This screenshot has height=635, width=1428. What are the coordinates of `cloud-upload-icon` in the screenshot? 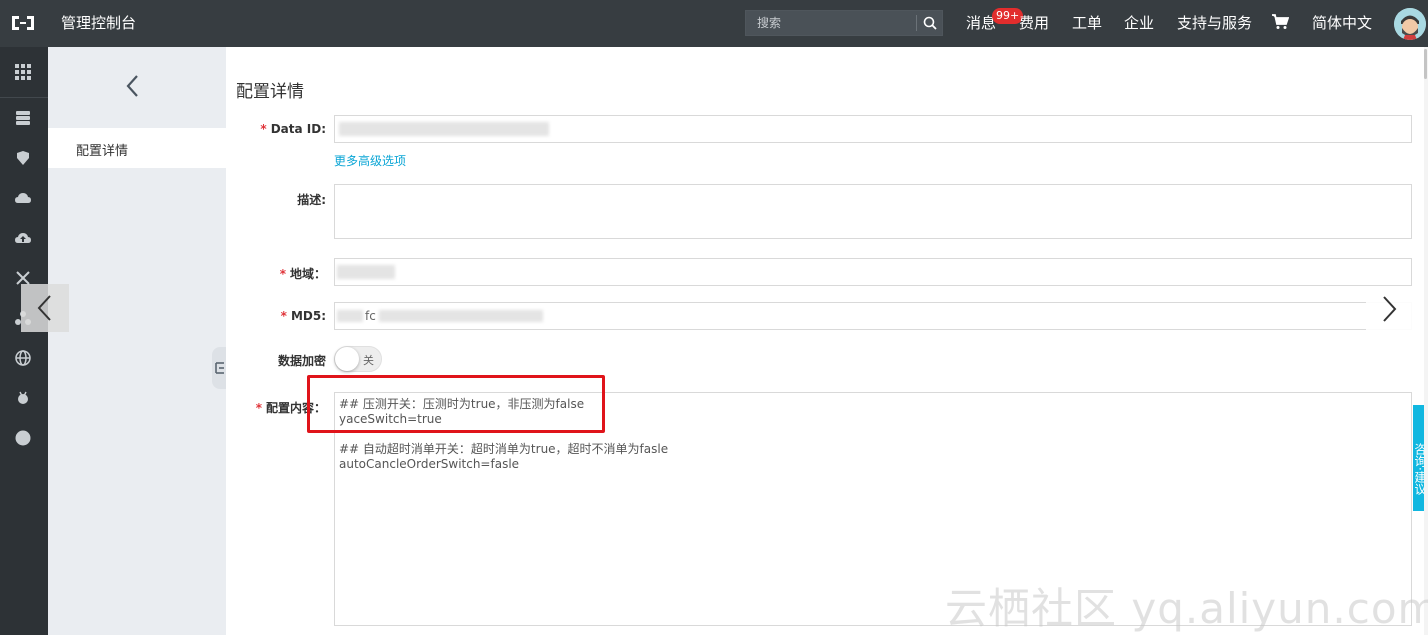 It's located at (23, 238).